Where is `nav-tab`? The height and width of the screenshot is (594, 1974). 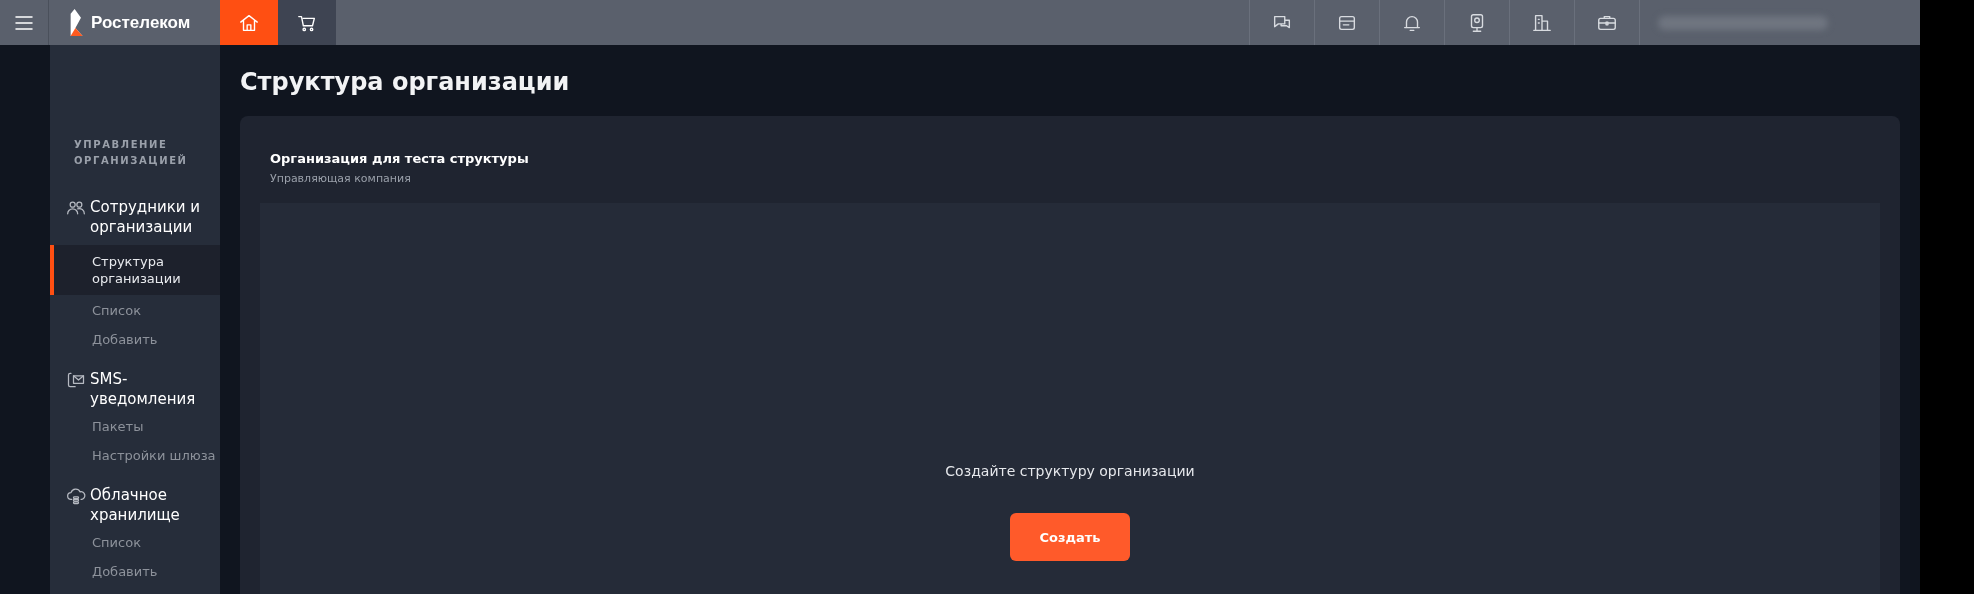 nav-tab is located at coordinates (307, 22).